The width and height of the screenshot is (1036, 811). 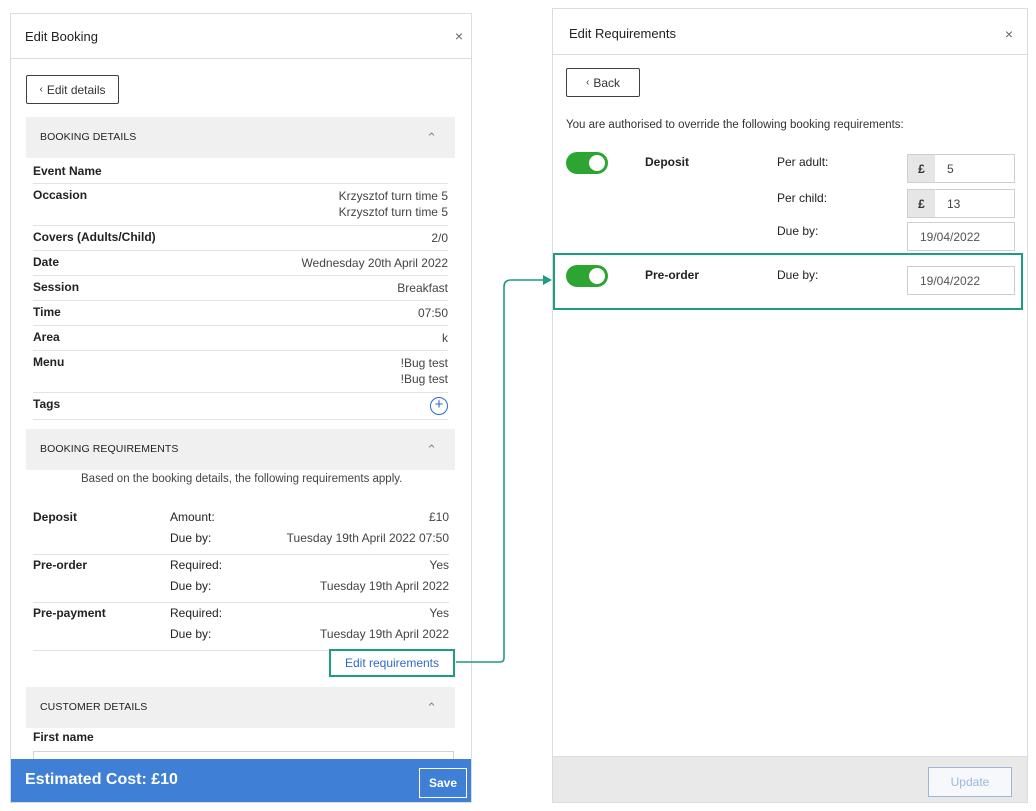 I want to click on detail-label: Time, so click(x=47, y=312).